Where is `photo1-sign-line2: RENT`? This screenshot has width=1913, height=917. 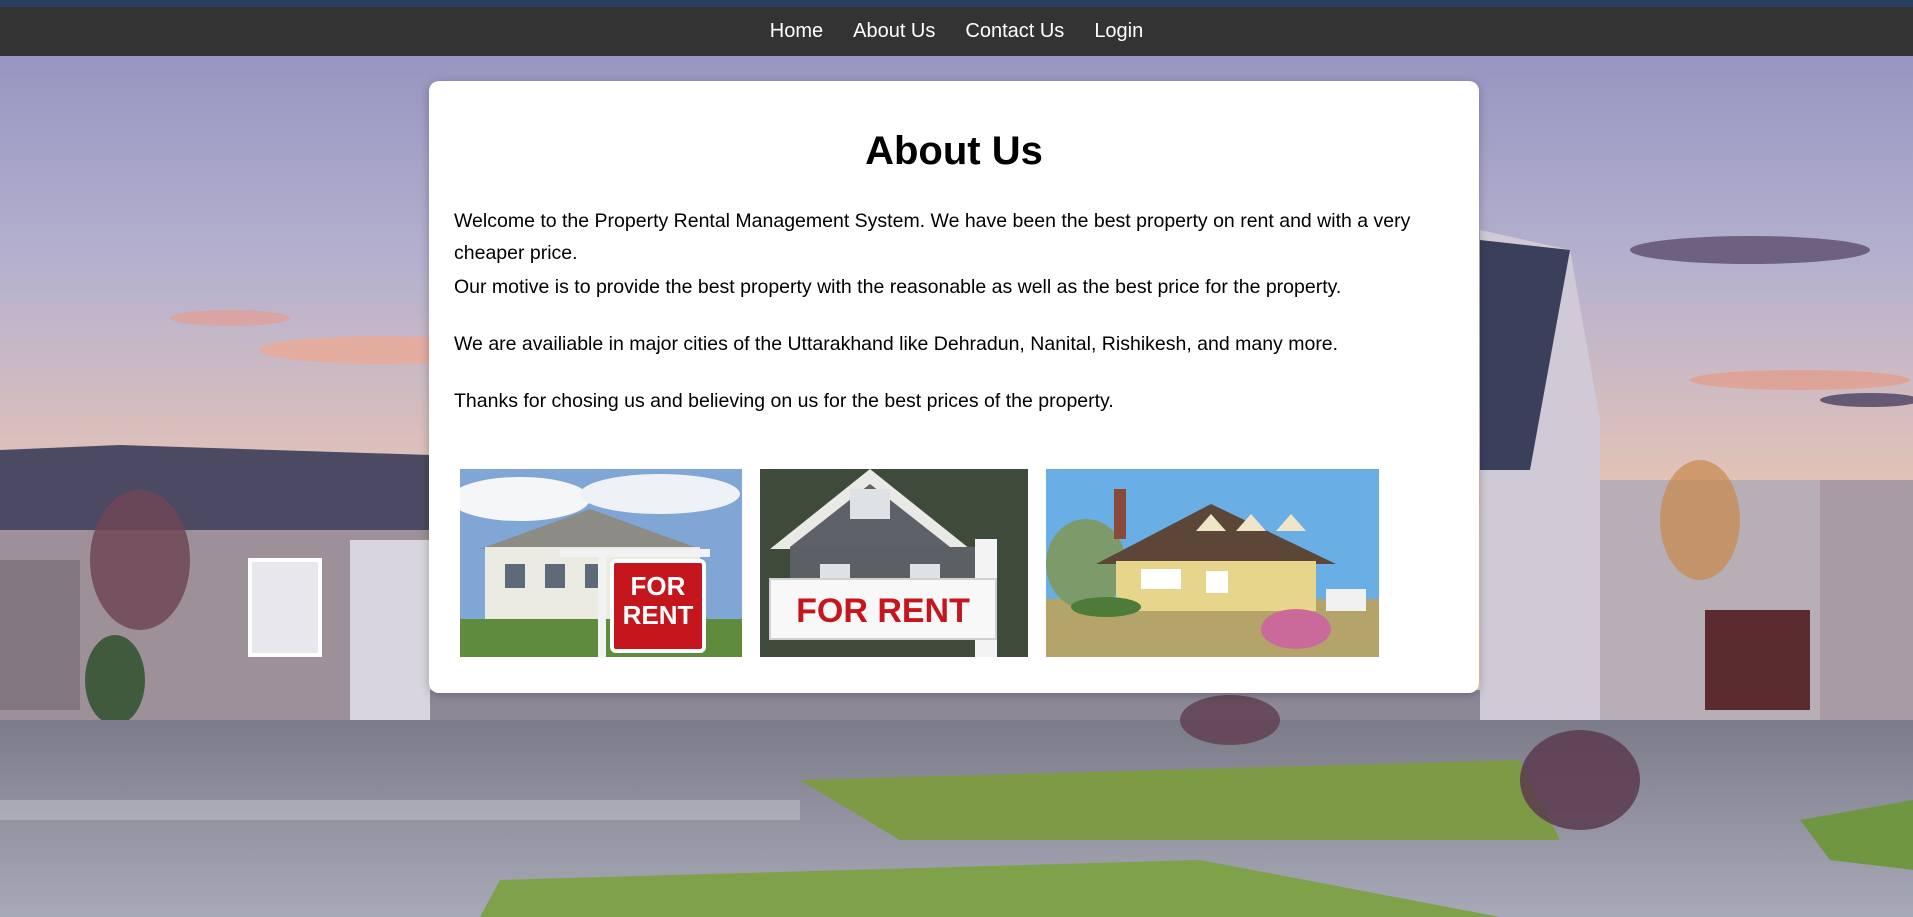 photo1-sign-line2: RENT is located at coordinates (658, 615).